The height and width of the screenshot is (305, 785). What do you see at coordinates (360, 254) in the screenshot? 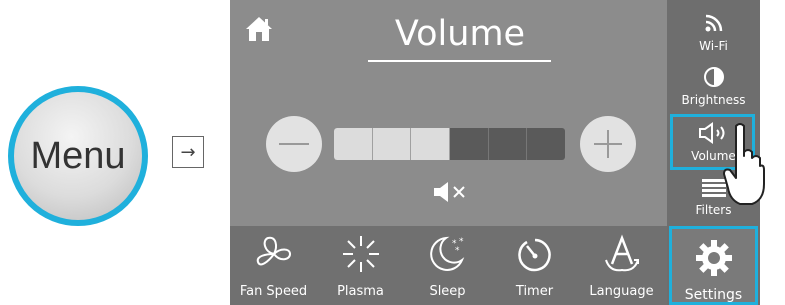
I see `plasma-icon` at bounding box center [360, 254].